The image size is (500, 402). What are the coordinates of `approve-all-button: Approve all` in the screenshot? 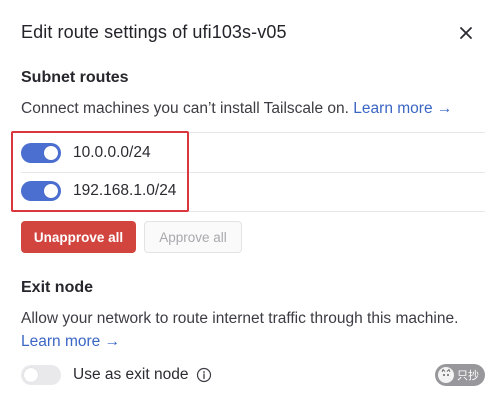 It's located at (193, 237).